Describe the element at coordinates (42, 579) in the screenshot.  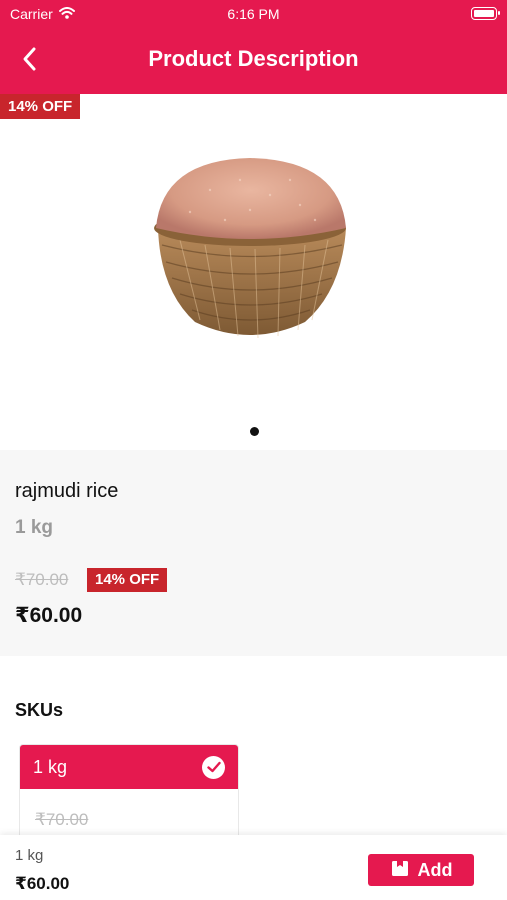
I see `old-price: ₹70.00` at that location.